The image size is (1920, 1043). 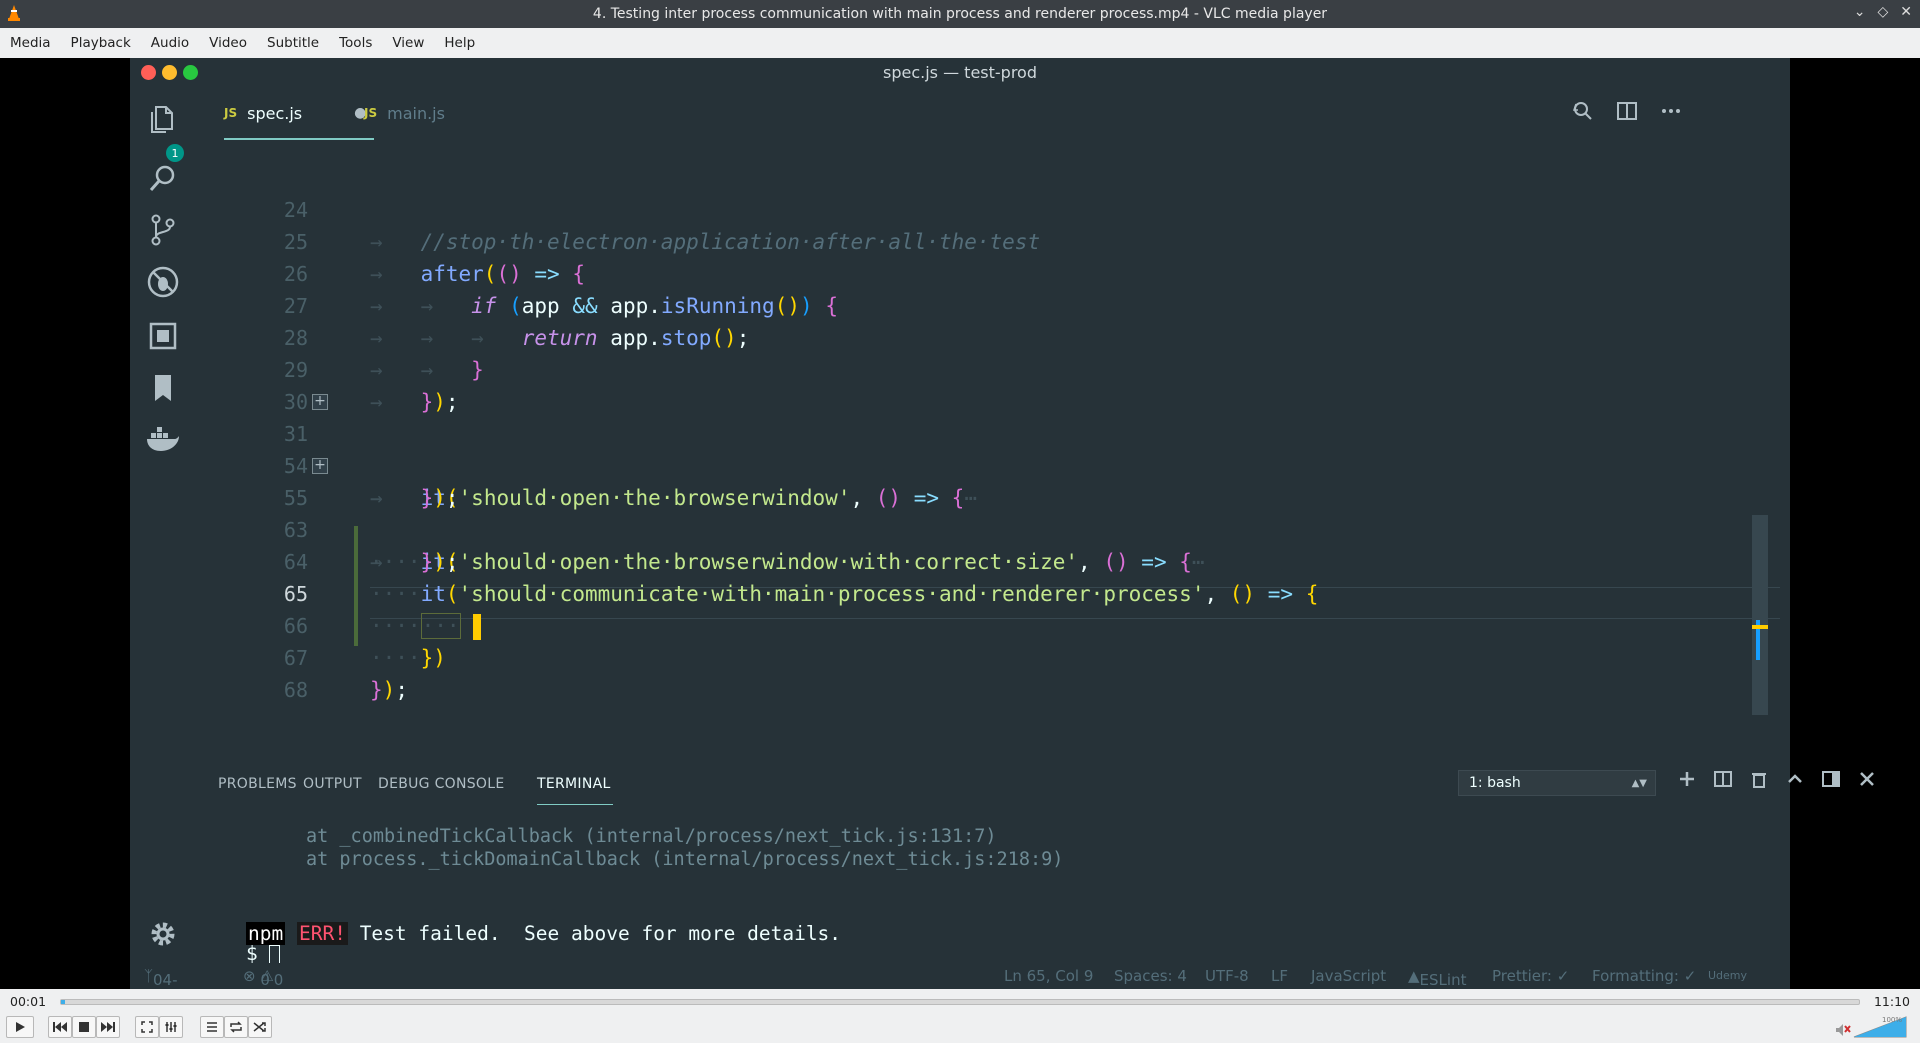 What do you see at coordinates (295, 402) in the screenshot?
I see `code-line: 30` at bounding box center [295, 402].